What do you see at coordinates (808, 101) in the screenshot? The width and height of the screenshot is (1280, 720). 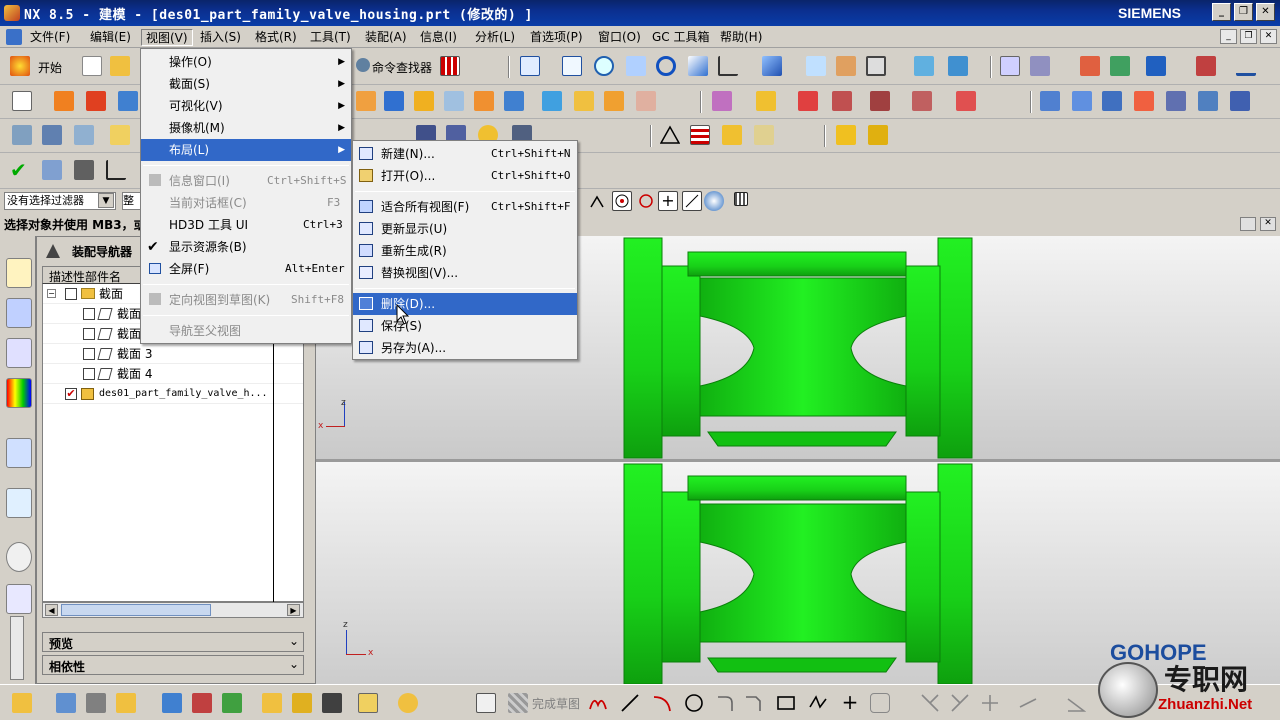 I see `sync-icon-c` at bounding box center [808, 101].